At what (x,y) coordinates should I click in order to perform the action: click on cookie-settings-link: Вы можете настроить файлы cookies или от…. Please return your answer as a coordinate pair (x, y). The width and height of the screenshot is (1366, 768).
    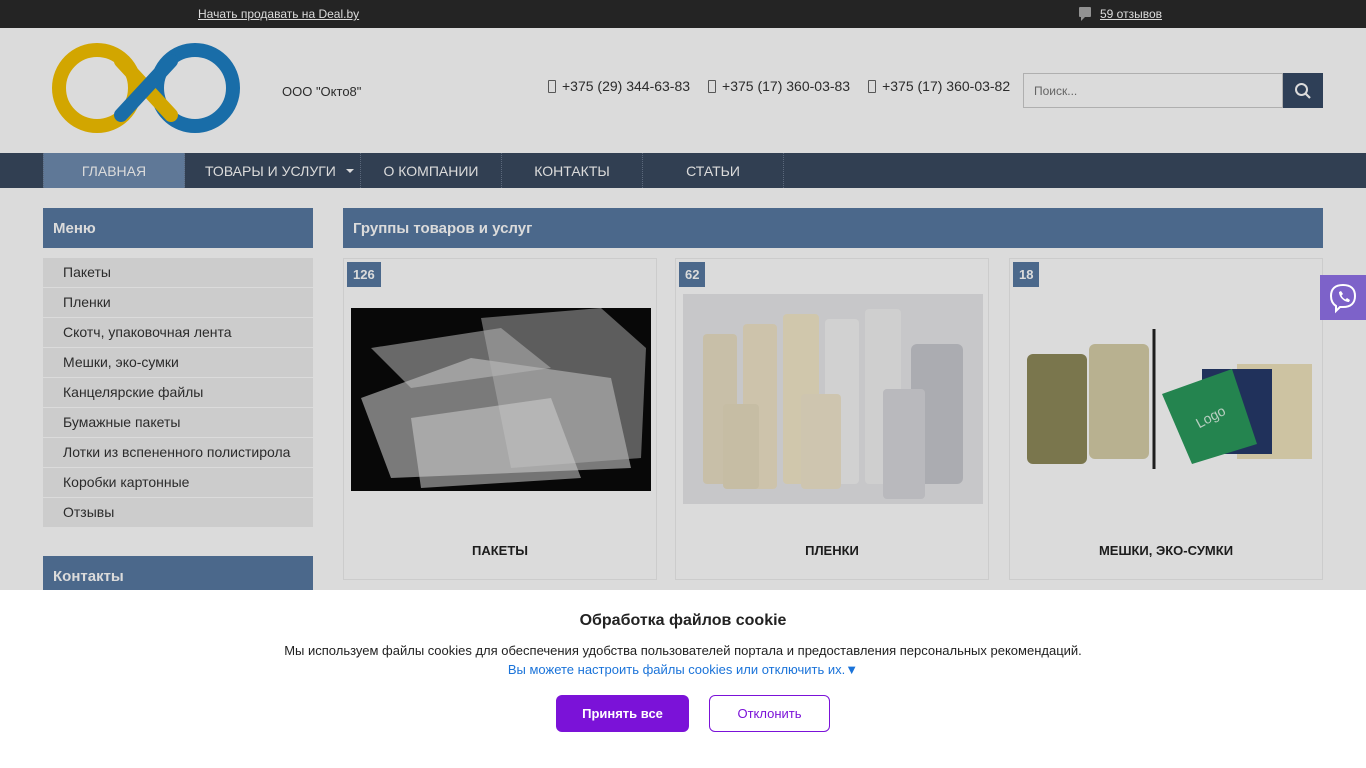
    Looking at the image, I should click on (683, 669).